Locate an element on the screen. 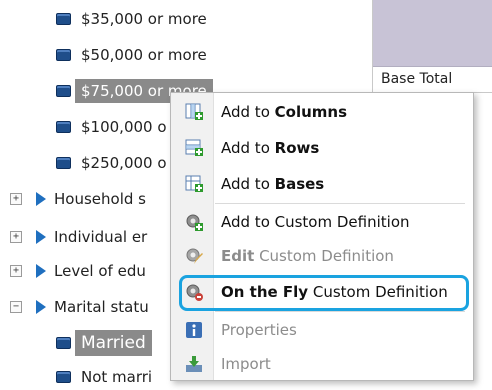 The height and width of the screenshot is (390, 492). gear-edit-icon is located at coordinates (194, 256).